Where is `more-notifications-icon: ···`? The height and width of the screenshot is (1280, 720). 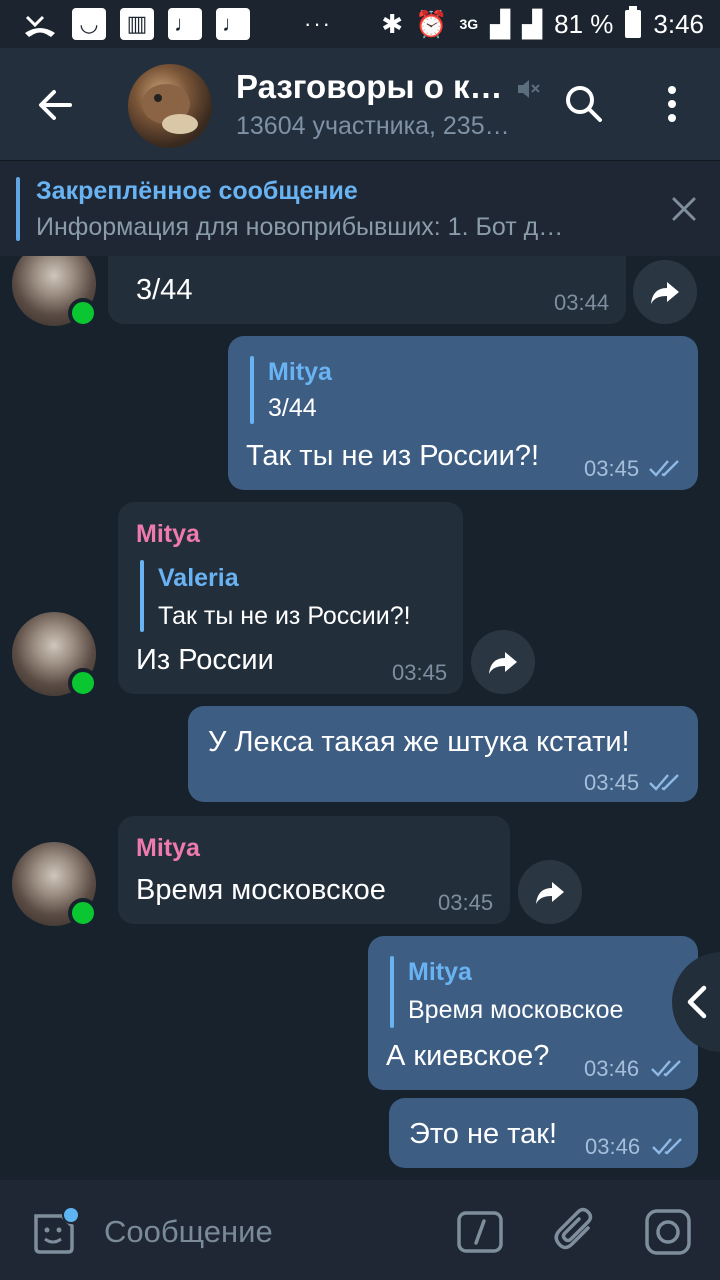
more-notifications-icon: ··· is located at coordinates (318, 23).